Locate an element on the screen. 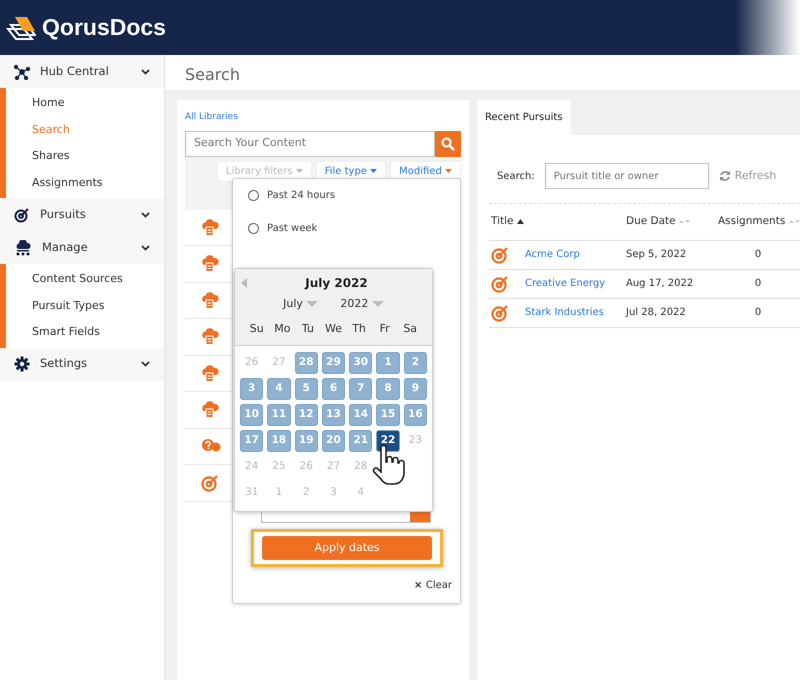  calendar-day: 8 is located at coordinates (388, 389).